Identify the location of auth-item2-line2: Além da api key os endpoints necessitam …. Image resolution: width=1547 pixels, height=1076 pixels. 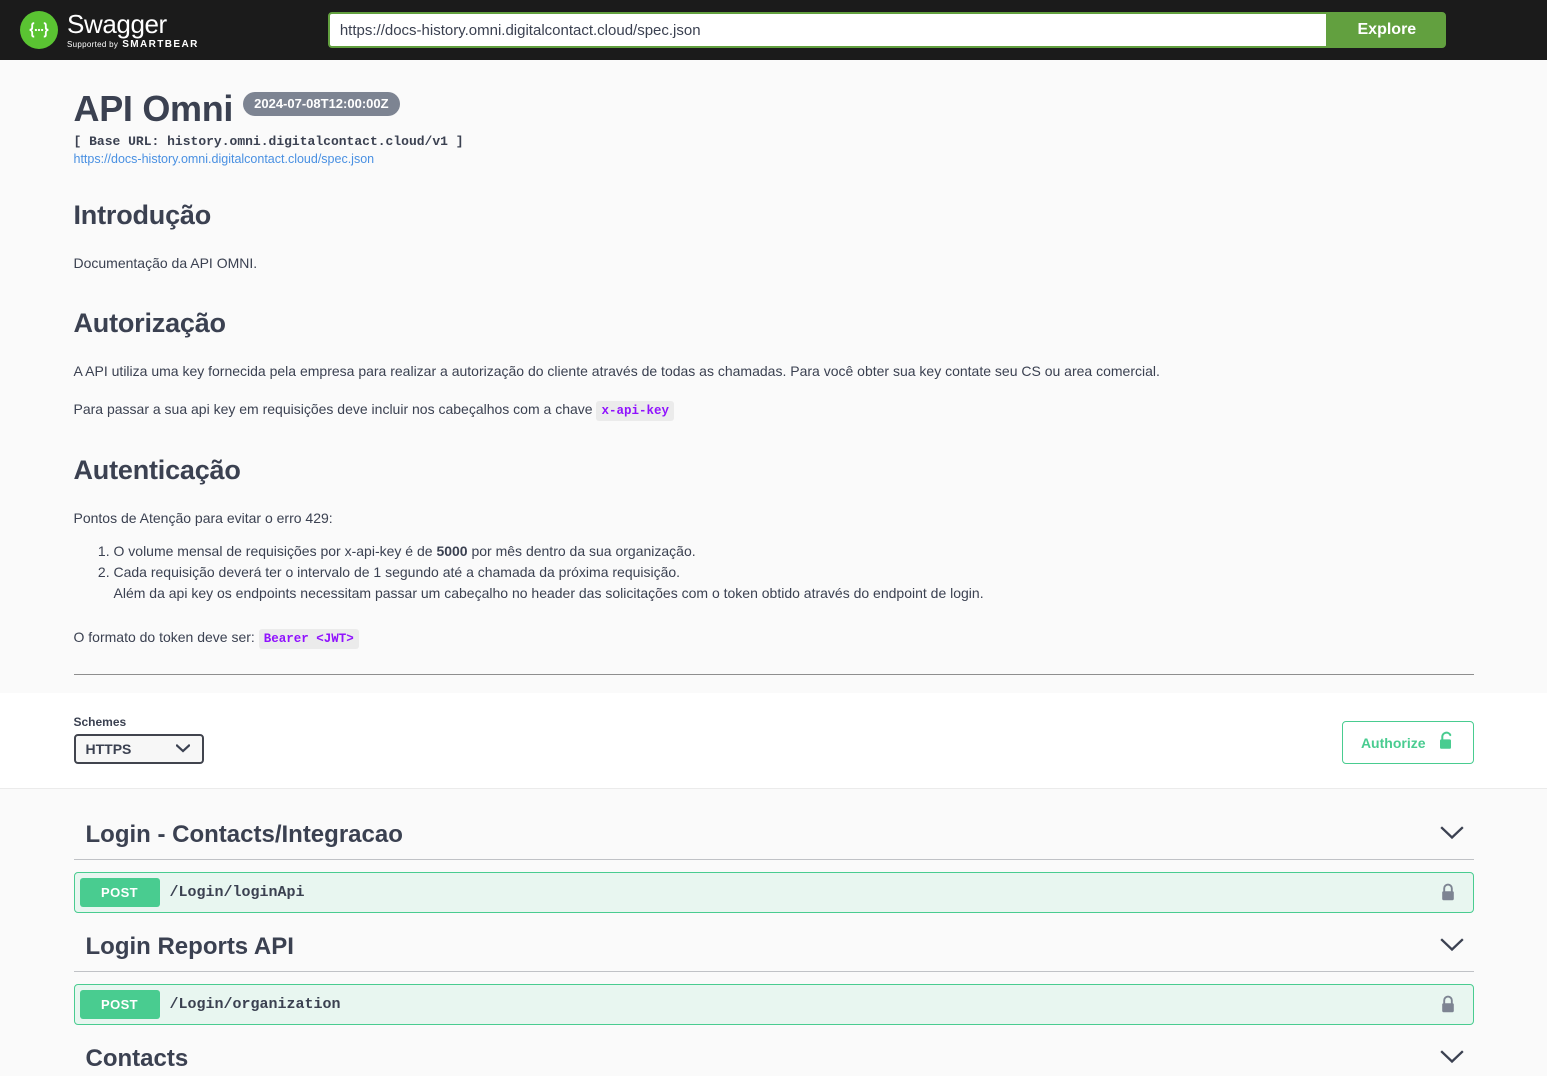
(548, 593).